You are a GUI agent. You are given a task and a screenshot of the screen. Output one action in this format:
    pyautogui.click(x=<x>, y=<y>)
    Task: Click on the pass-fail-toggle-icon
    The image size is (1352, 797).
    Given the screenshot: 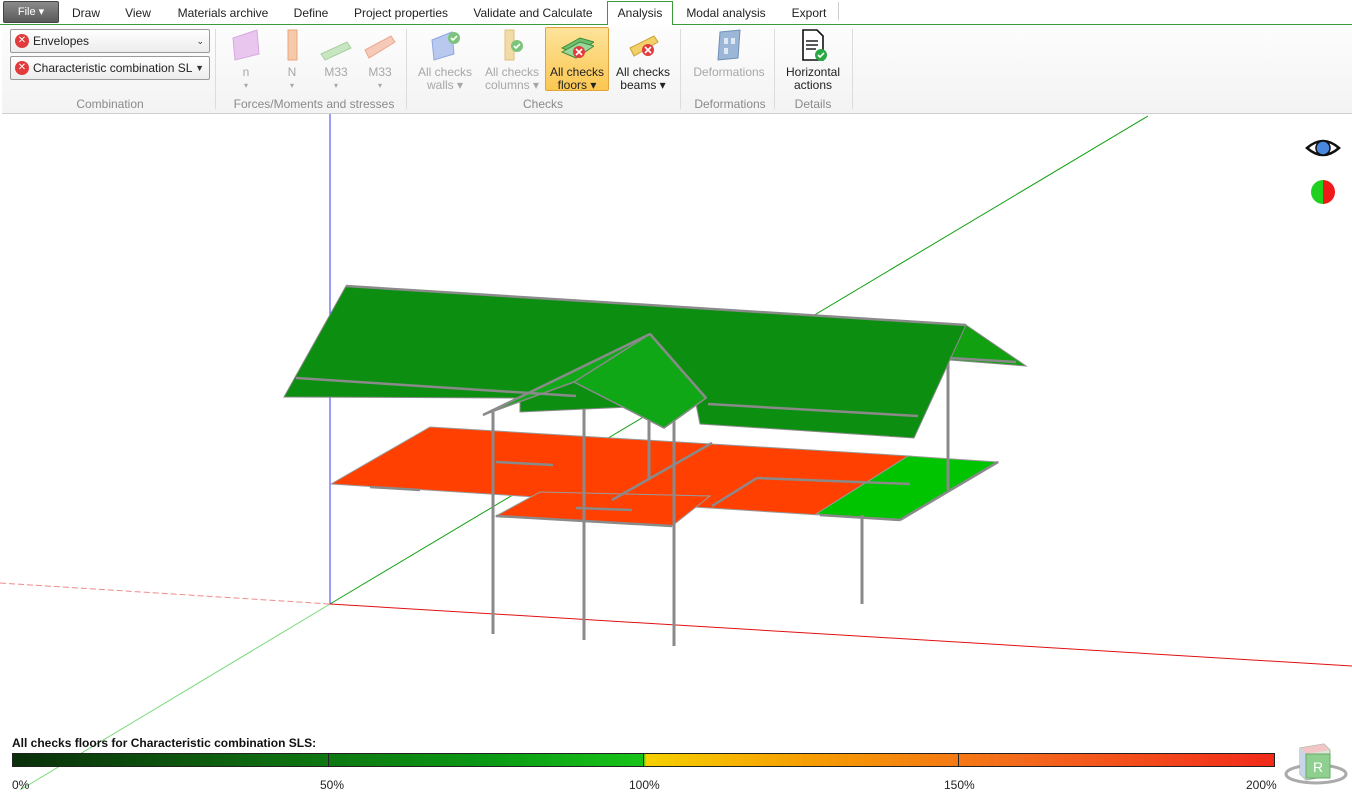 What is the action you would take?
    pyautogui.click(x=1323, y=192)
    